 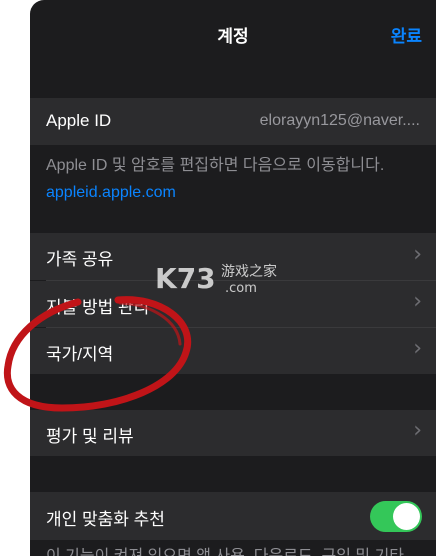 I want to click on done-button: 완료, so click(x=406, y=34).